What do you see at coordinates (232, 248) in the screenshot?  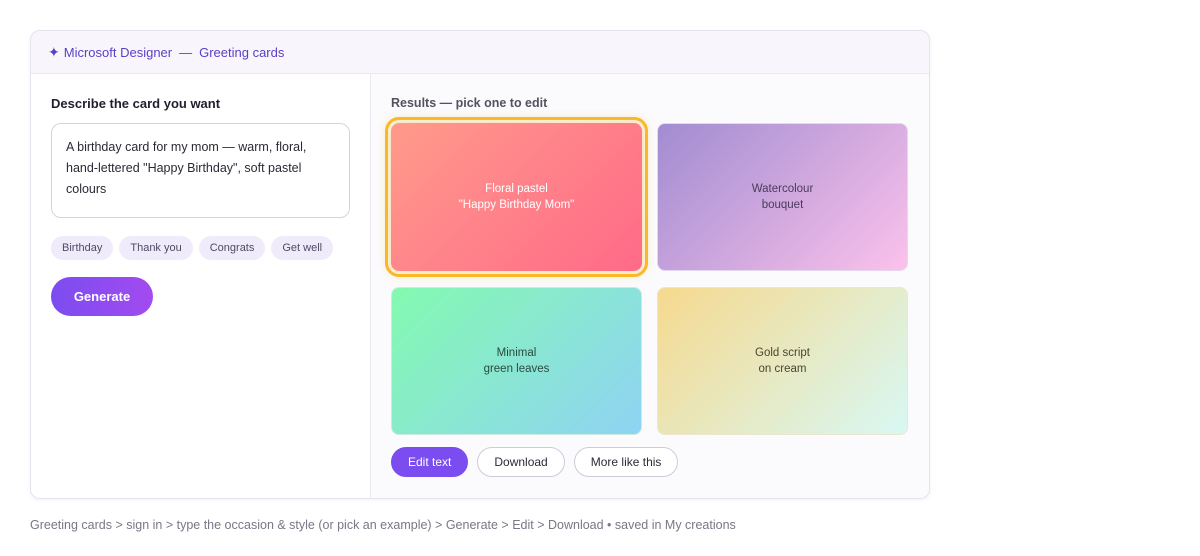 I see `chip-congrats: Congrats` at bounding box center [232, 248].